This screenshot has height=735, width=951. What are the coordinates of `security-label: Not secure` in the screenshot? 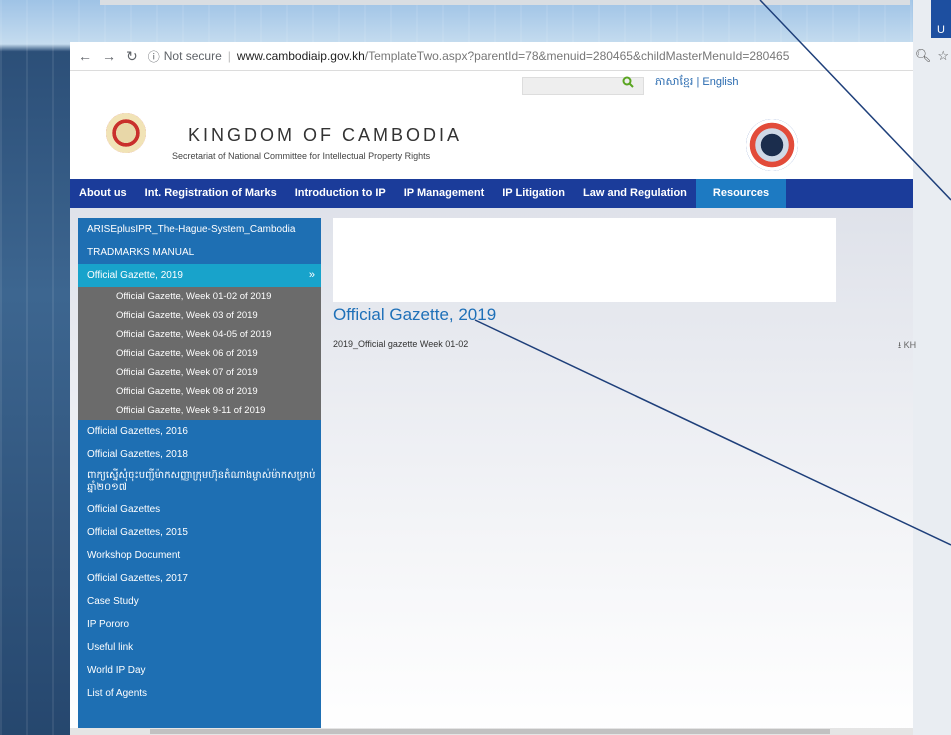 It's located at (192, 56).